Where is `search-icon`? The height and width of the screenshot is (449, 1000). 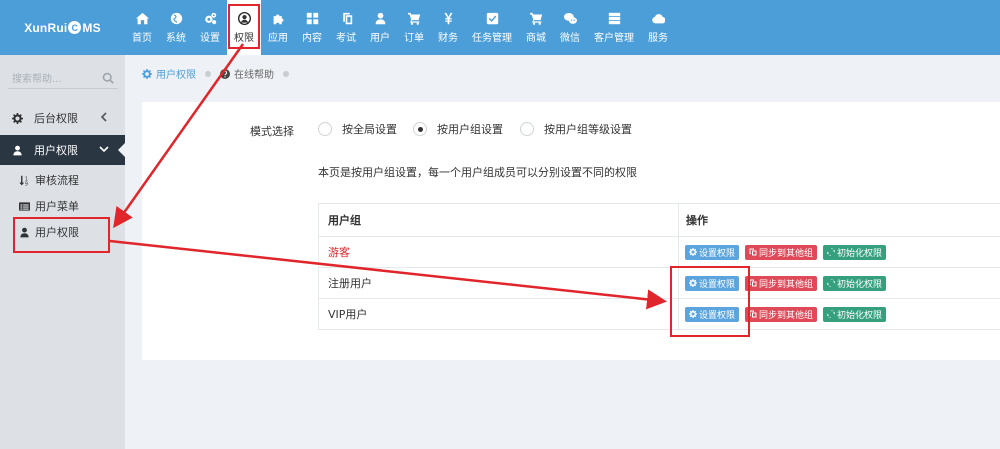
search-icon is located at coordinates (108, 78).